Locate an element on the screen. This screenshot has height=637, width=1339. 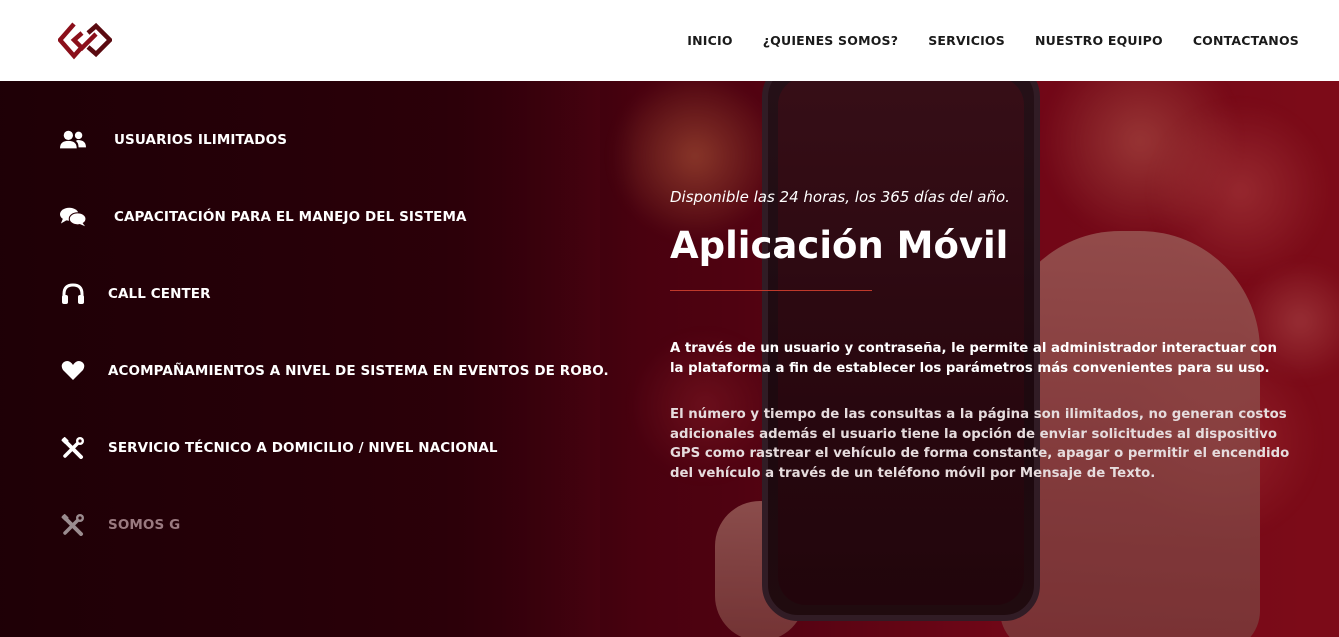
feature-somos-g: SOMOS G is located at coordinates (120, 525).